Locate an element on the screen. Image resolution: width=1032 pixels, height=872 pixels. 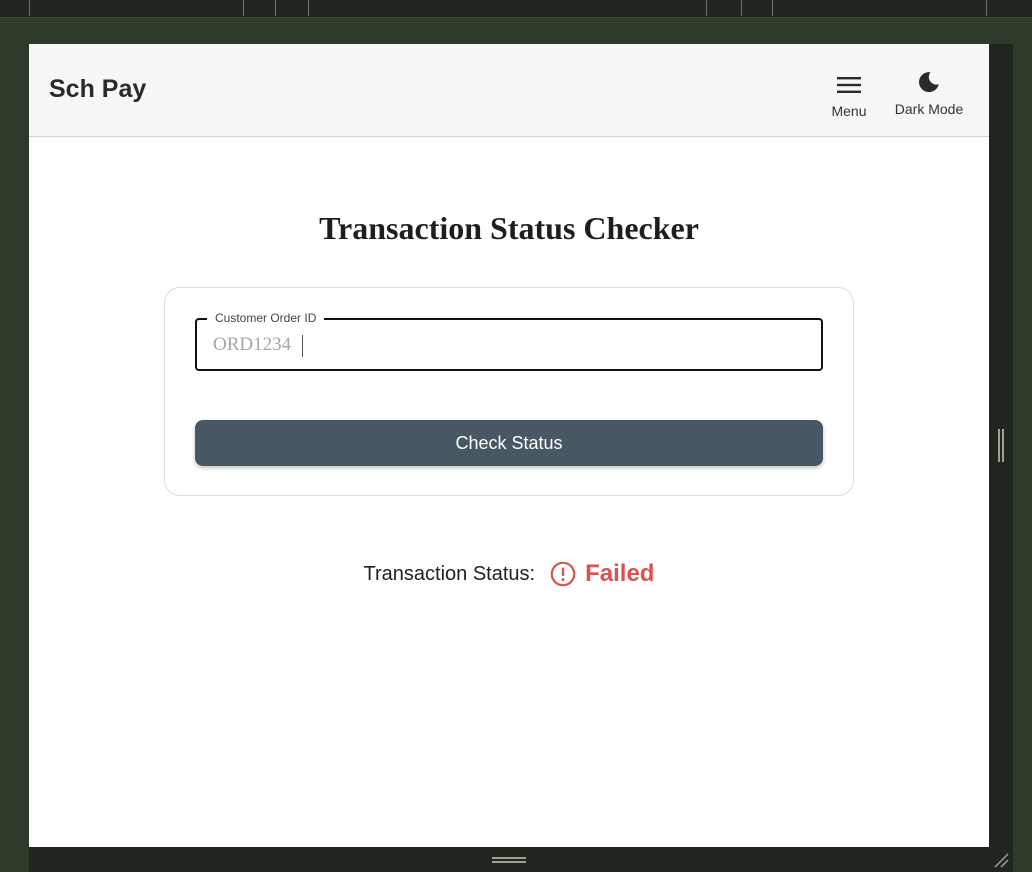
order-id-label: Customer Order ID is located at coordinates (266, 318).